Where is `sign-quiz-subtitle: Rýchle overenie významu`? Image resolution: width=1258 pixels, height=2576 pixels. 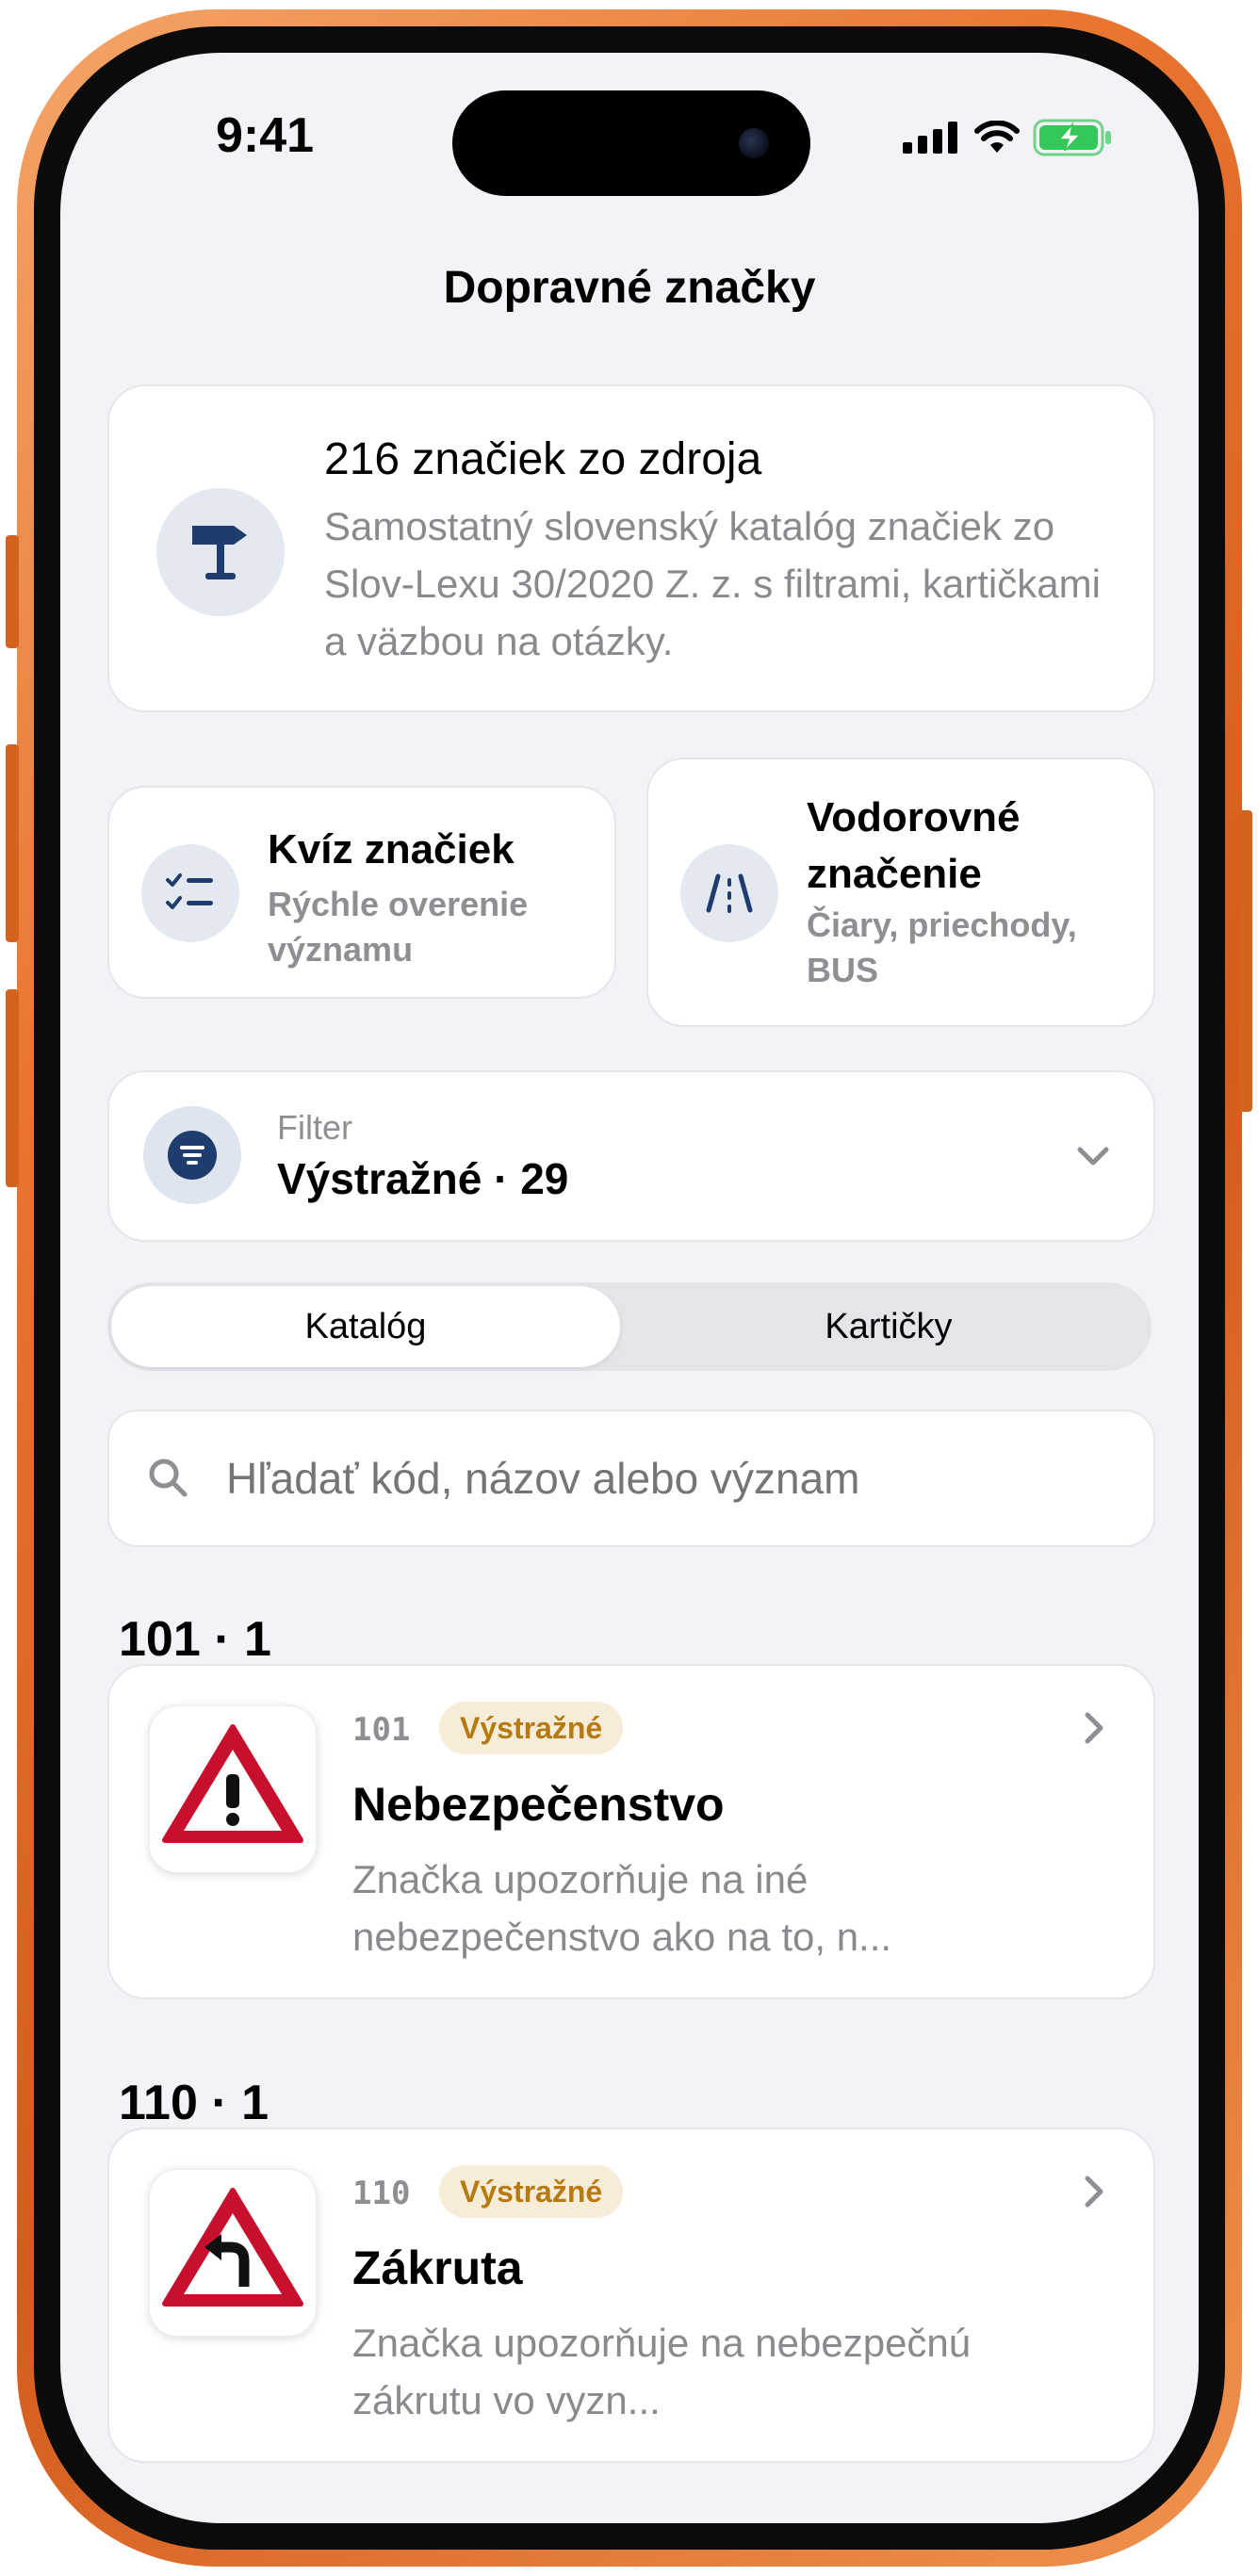
sign-quiz-subtitle: Rýchle overenie významu is located at coordinates (398, 927).